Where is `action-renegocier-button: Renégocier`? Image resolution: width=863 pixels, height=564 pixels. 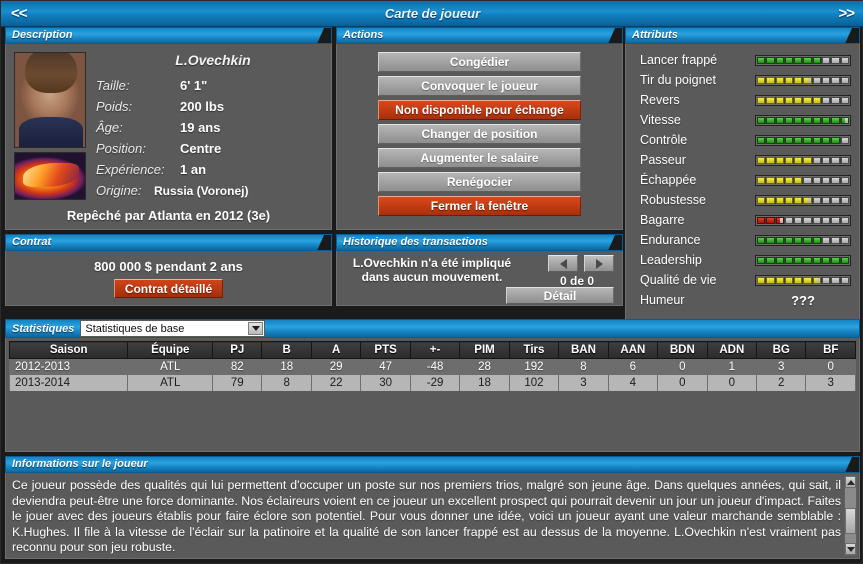 action-renegocier-button: Renégocier is located at coordinates (479, 182).